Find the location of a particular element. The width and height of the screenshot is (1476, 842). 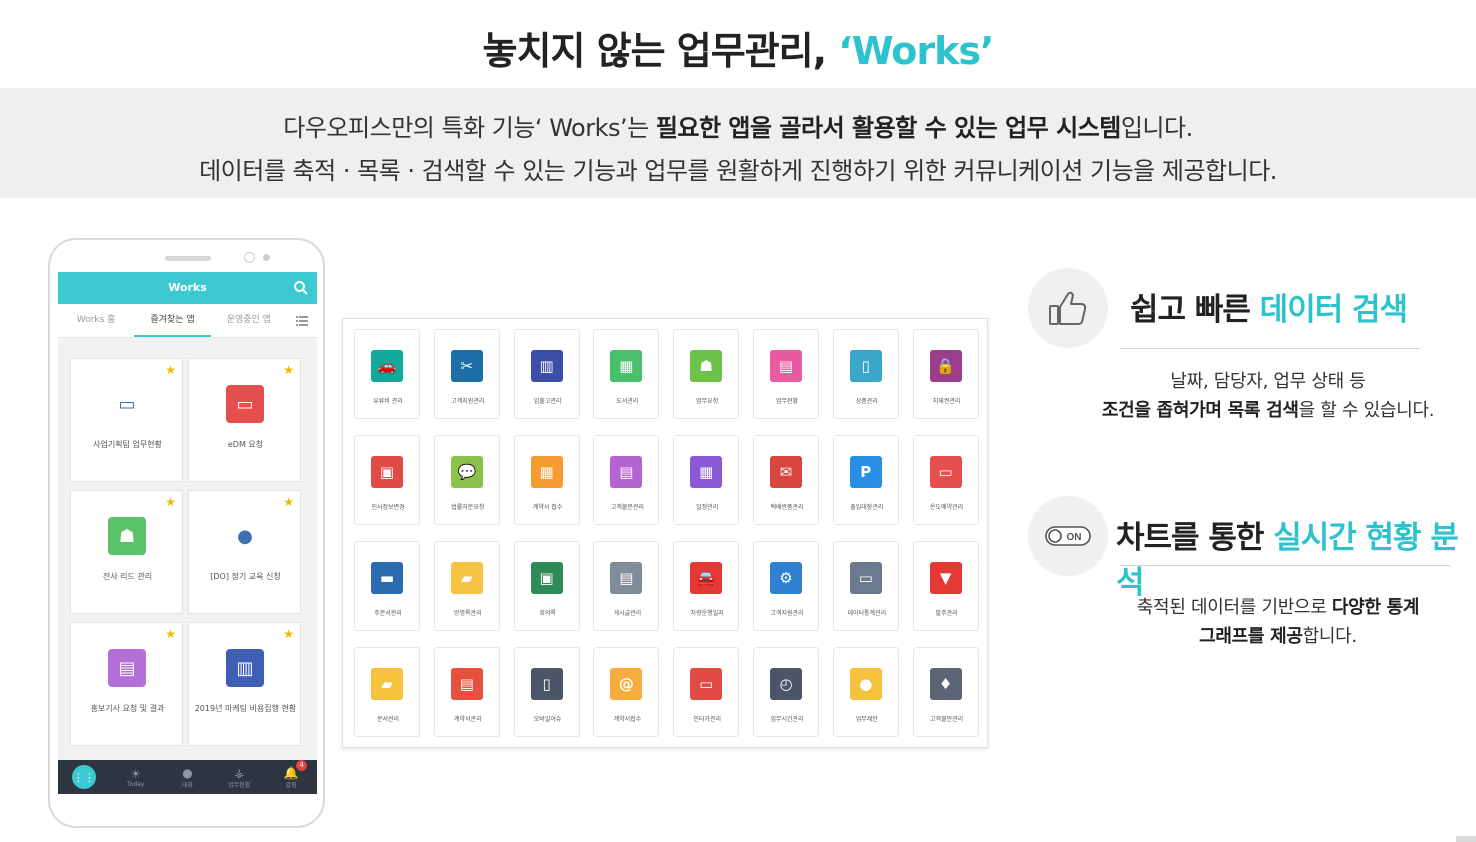

app-tile: ▤ 계약서관리 is located at coordinates (466, 692).